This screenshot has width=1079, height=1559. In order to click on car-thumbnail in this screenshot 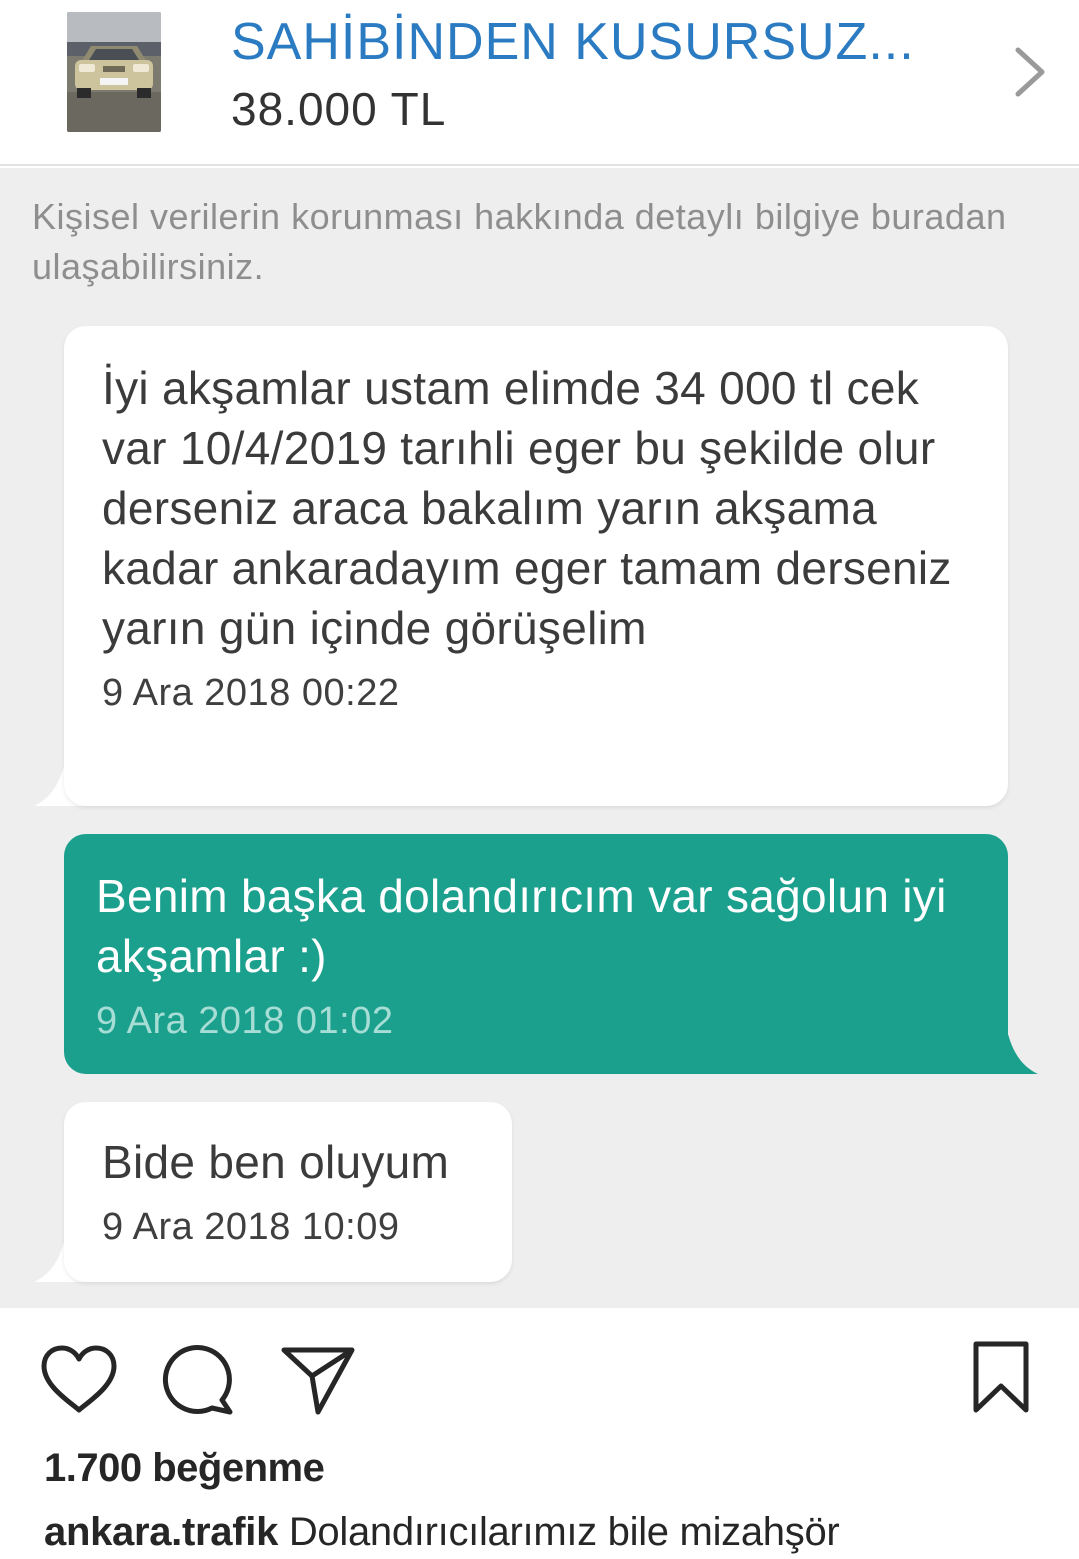, I will do `click(114, 72)`.